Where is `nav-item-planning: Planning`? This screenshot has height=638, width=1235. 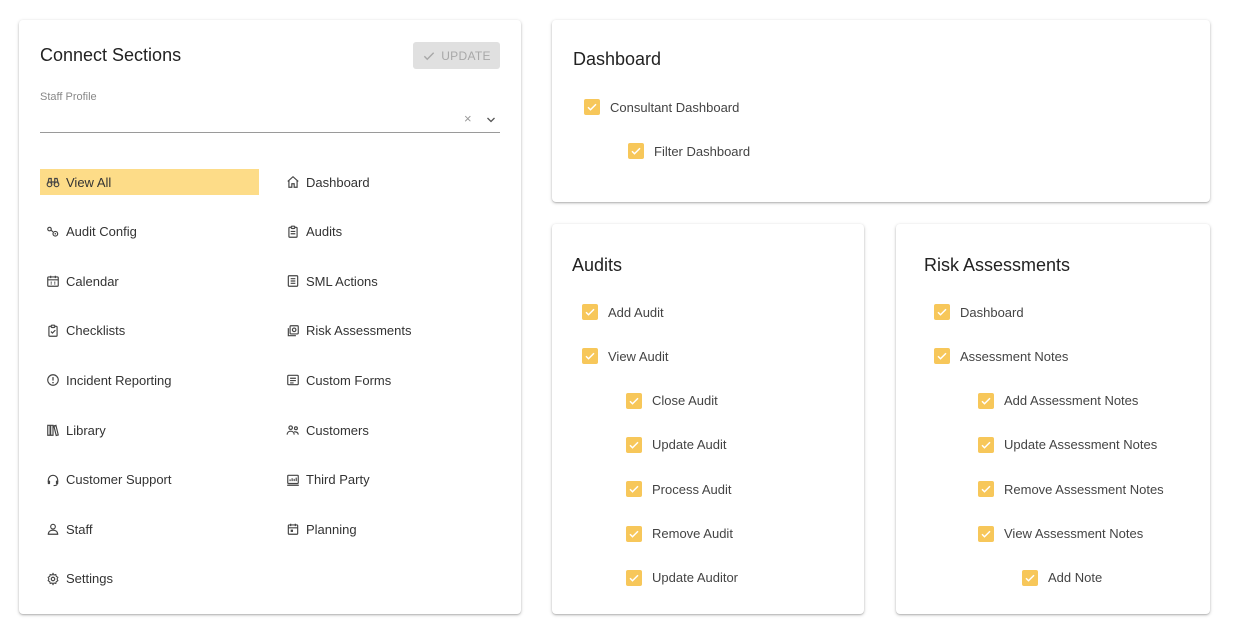 nav-item-planning: Planning is located at coordinates (390, 529).